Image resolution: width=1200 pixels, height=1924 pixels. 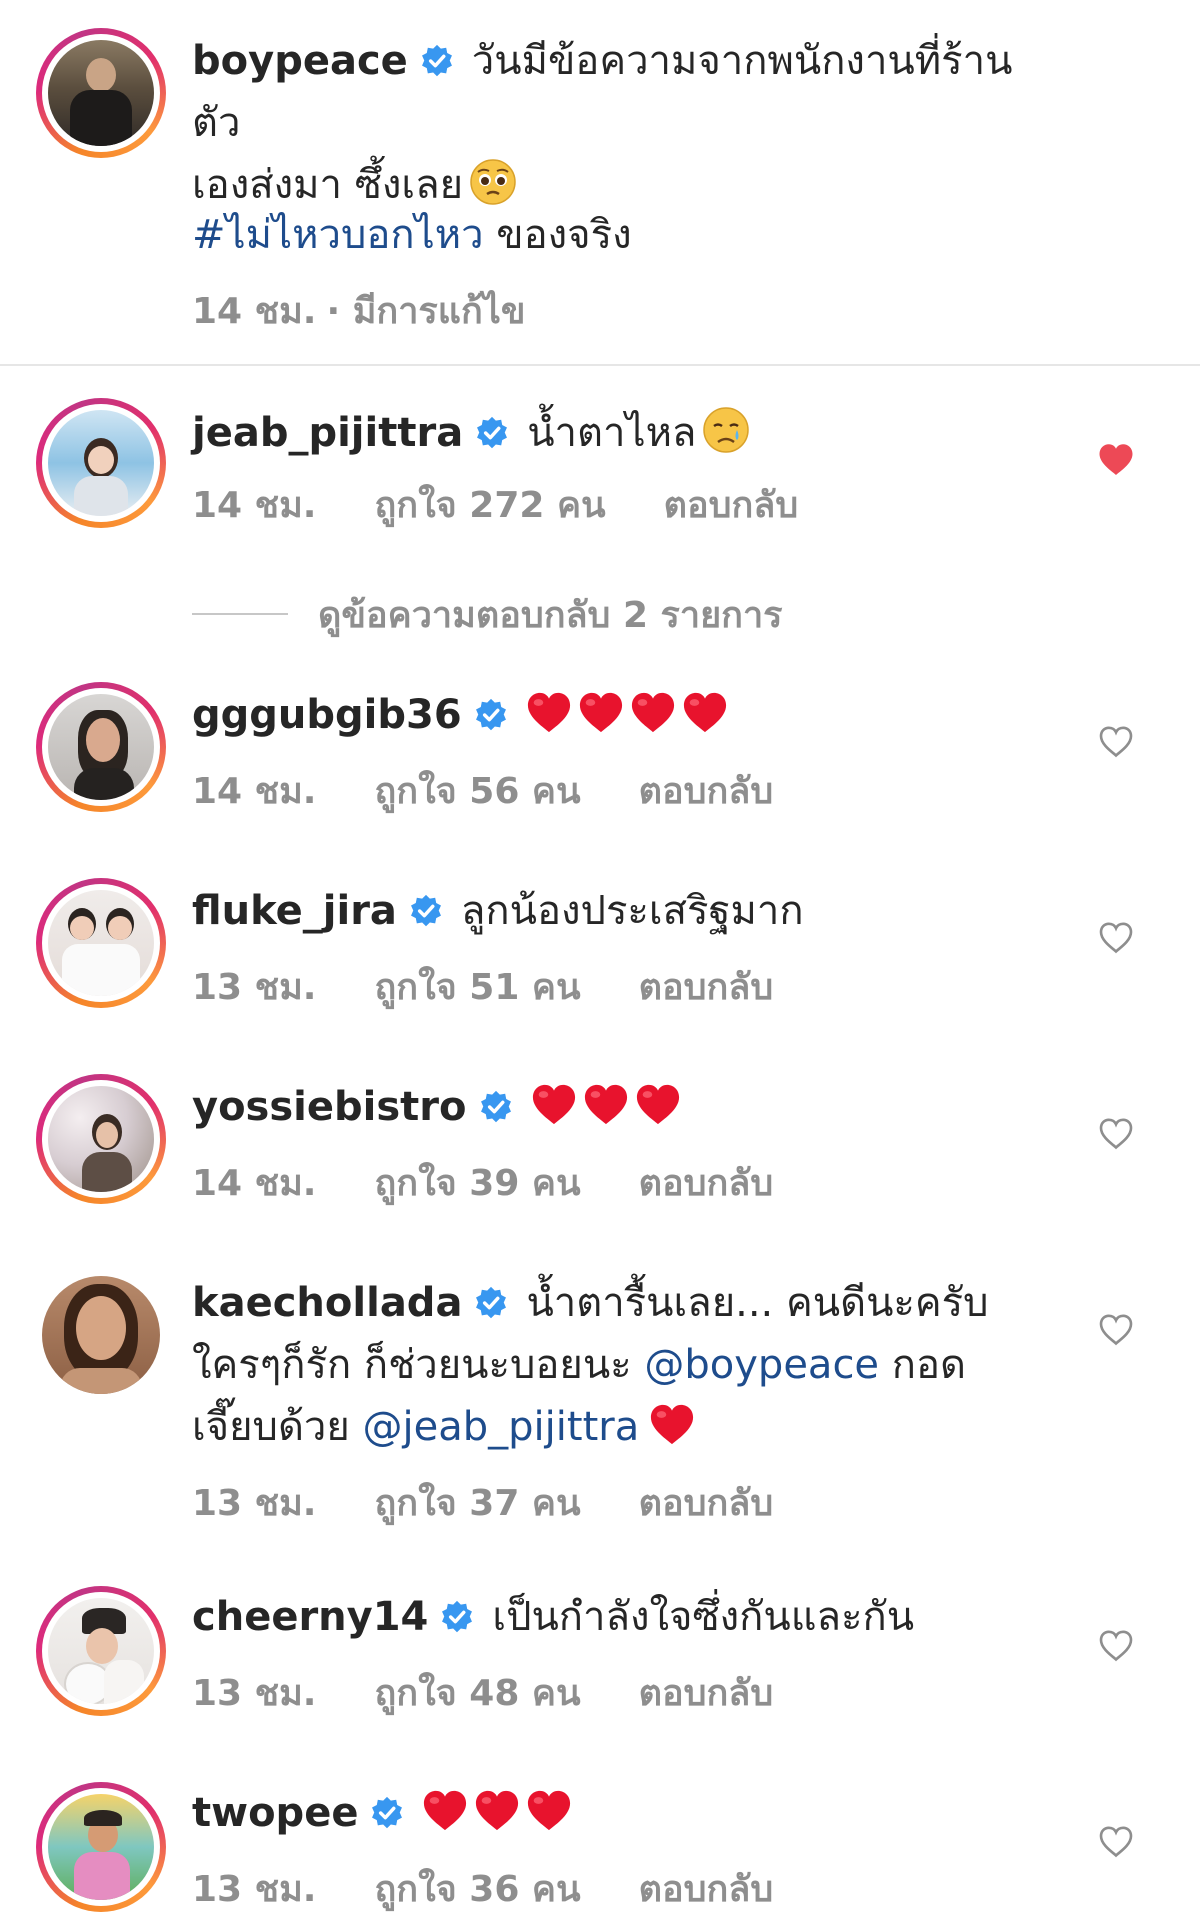 I want to click on username: boypeace, so click(x=300, y=61).